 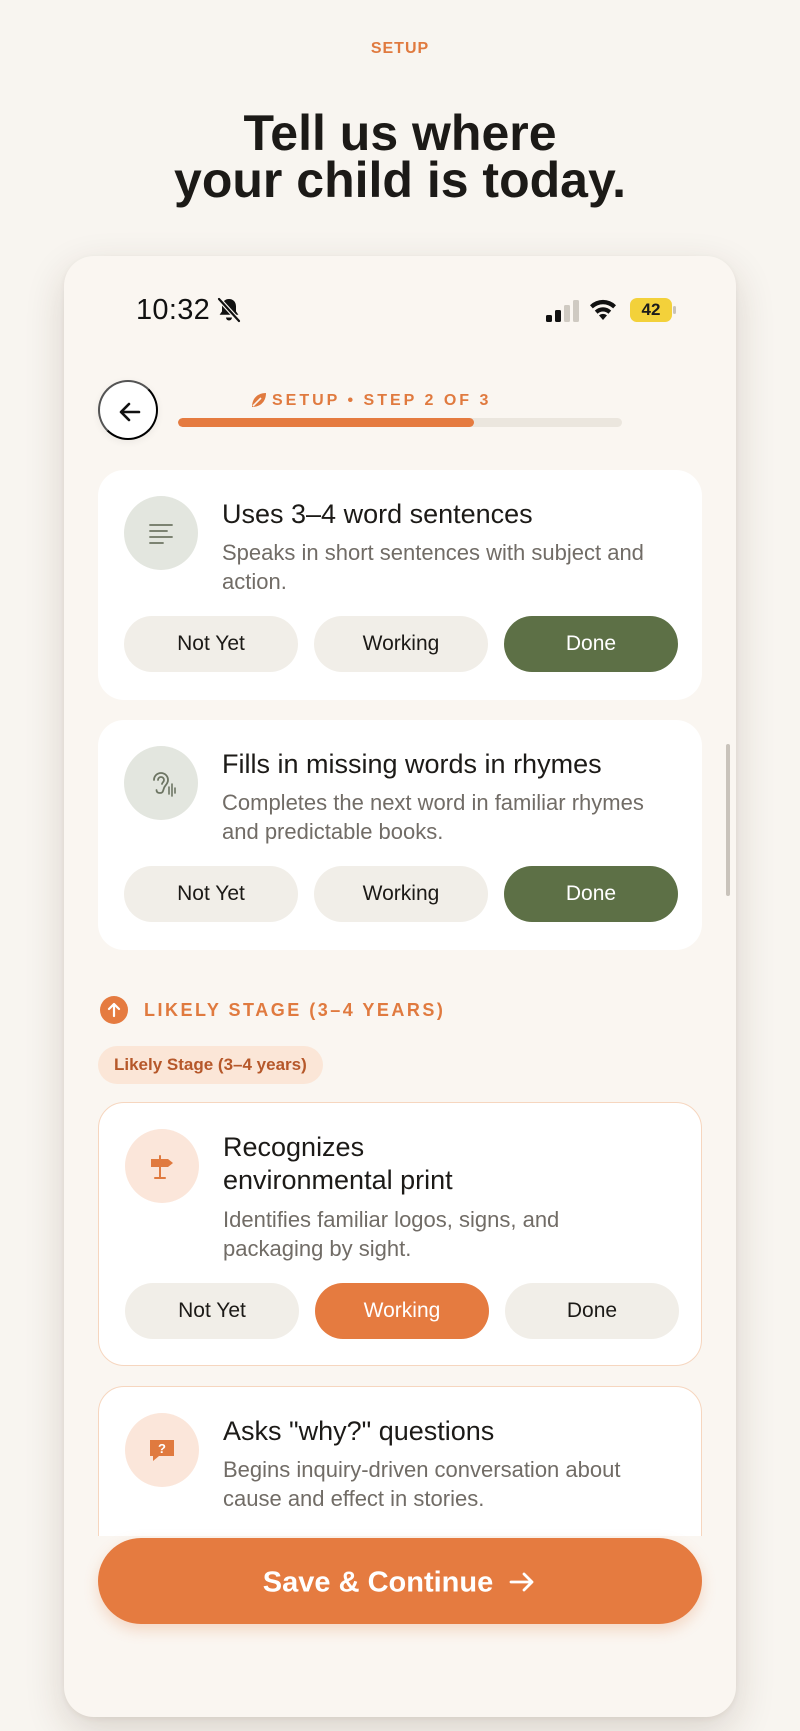 I want to click on milestone-title: Recognizes environmental print, so click(x=338, y=1163).